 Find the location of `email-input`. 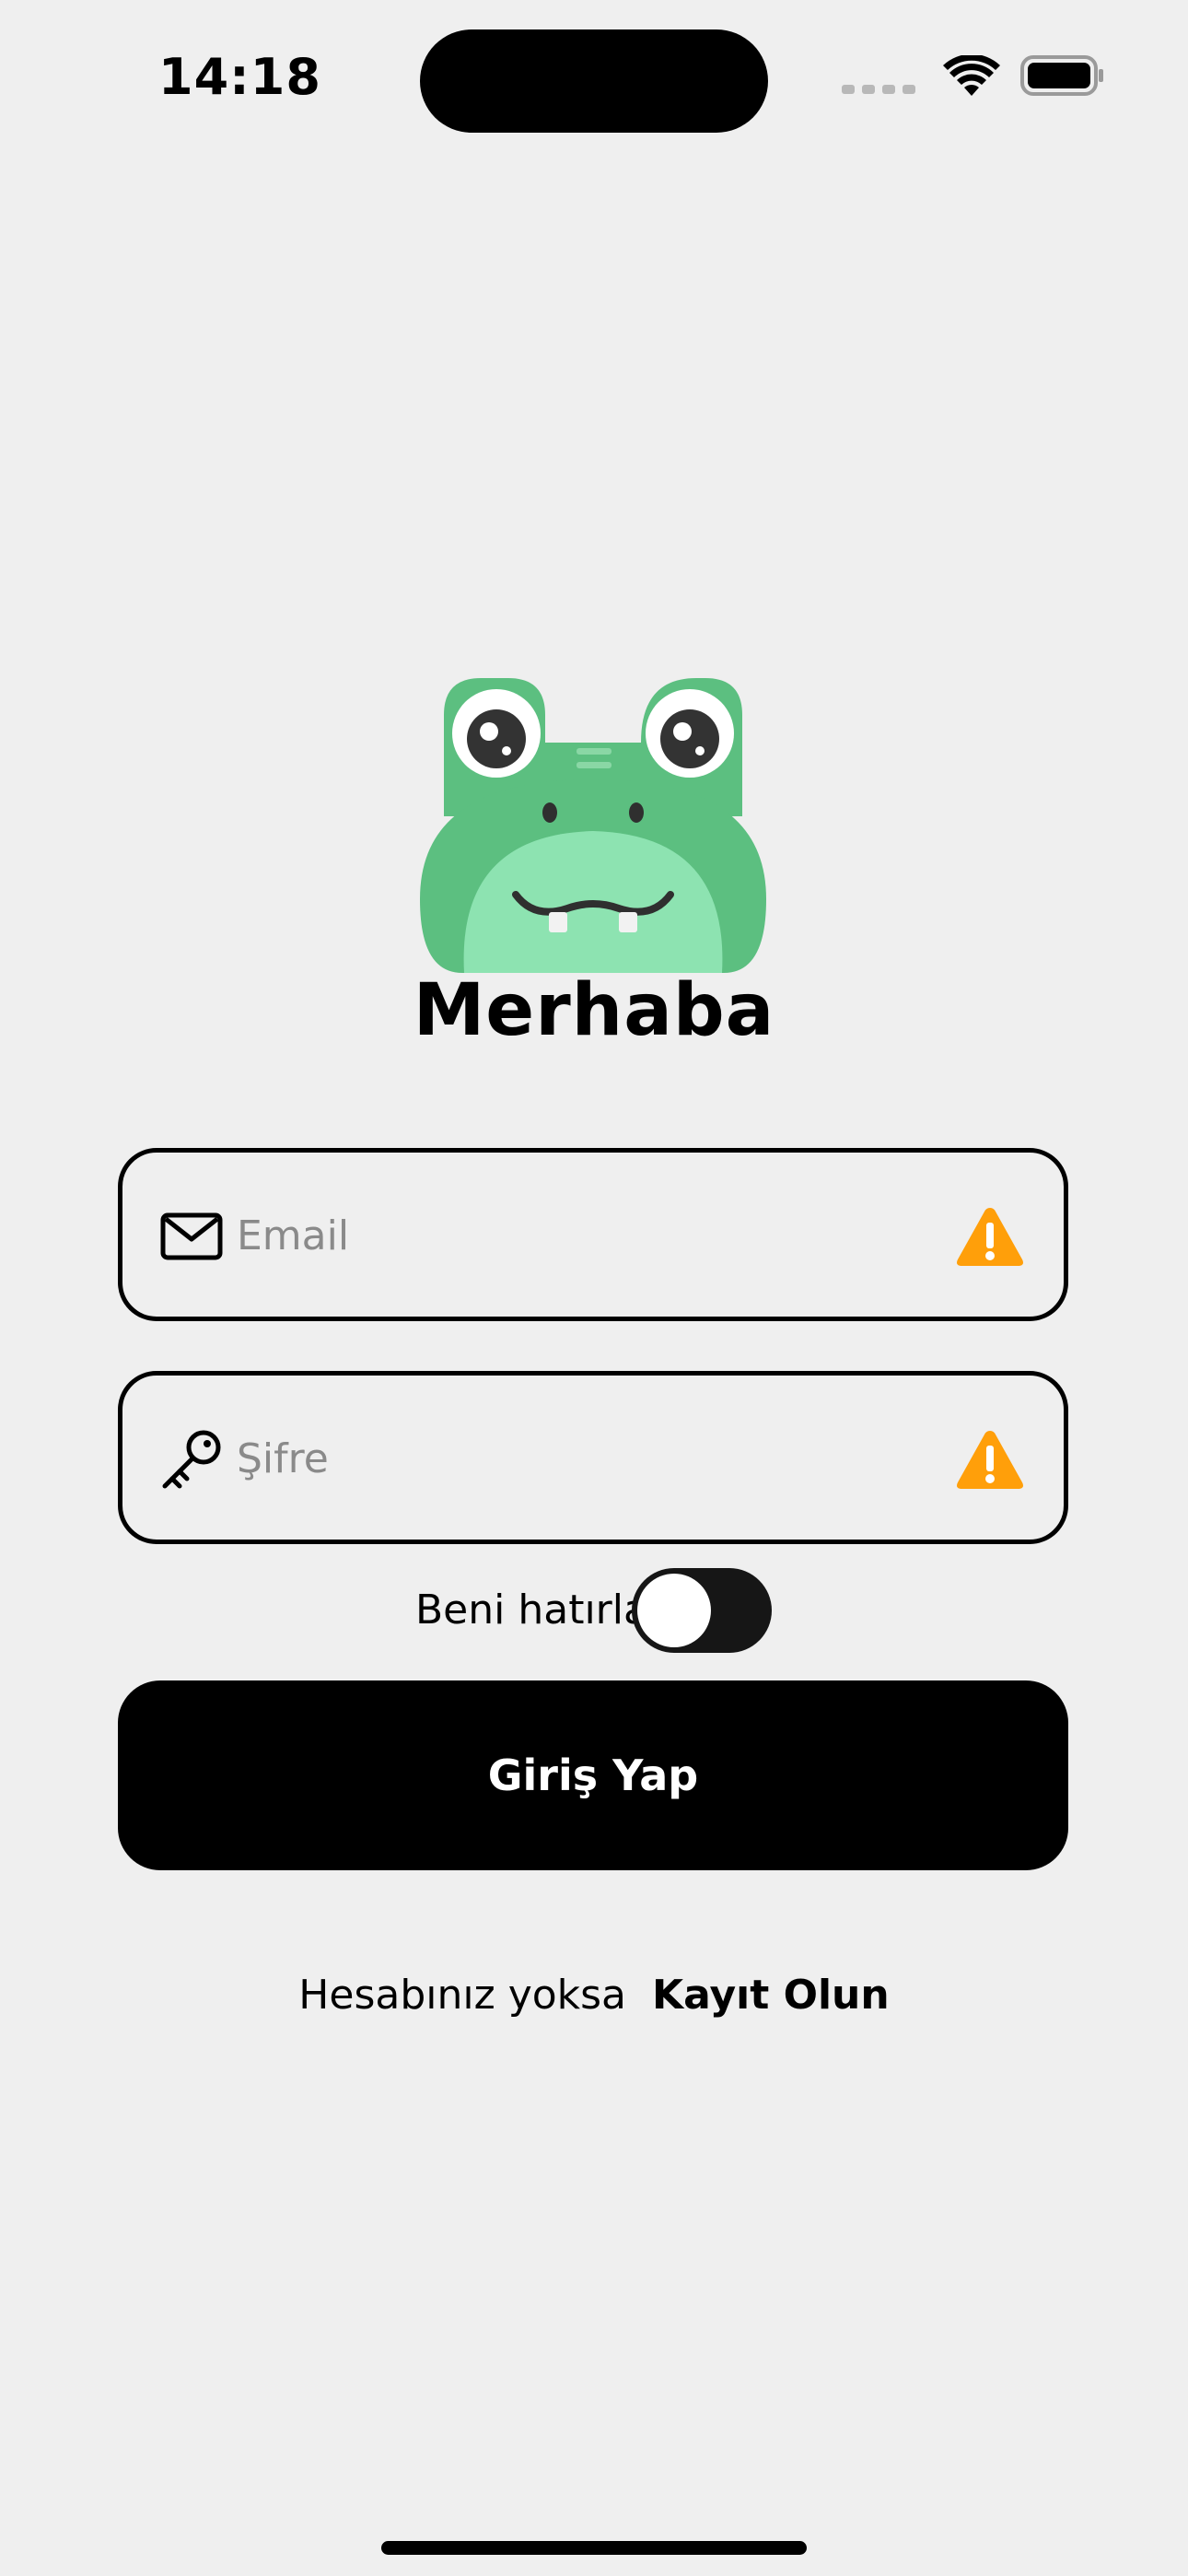

email-input is located at coordinates (587, 1235).